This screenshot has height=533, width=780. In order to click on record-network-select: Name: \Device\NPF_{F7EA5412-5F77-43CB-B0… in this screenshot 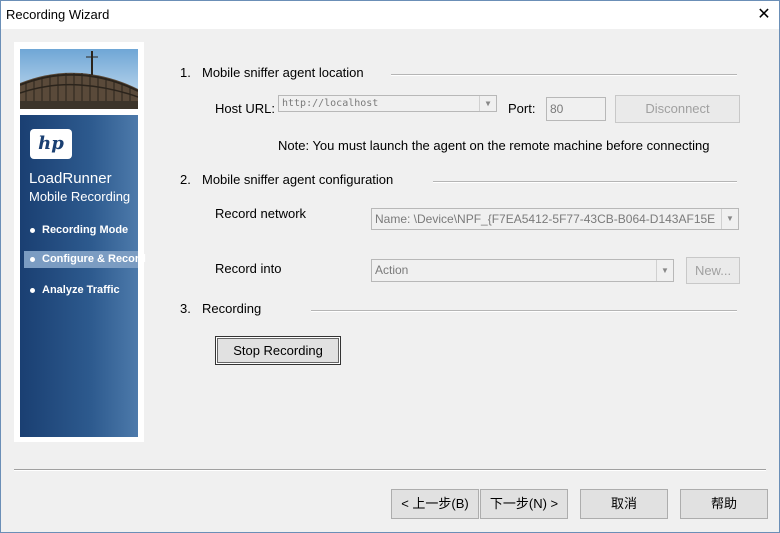, I will do `click(555, 219)`.